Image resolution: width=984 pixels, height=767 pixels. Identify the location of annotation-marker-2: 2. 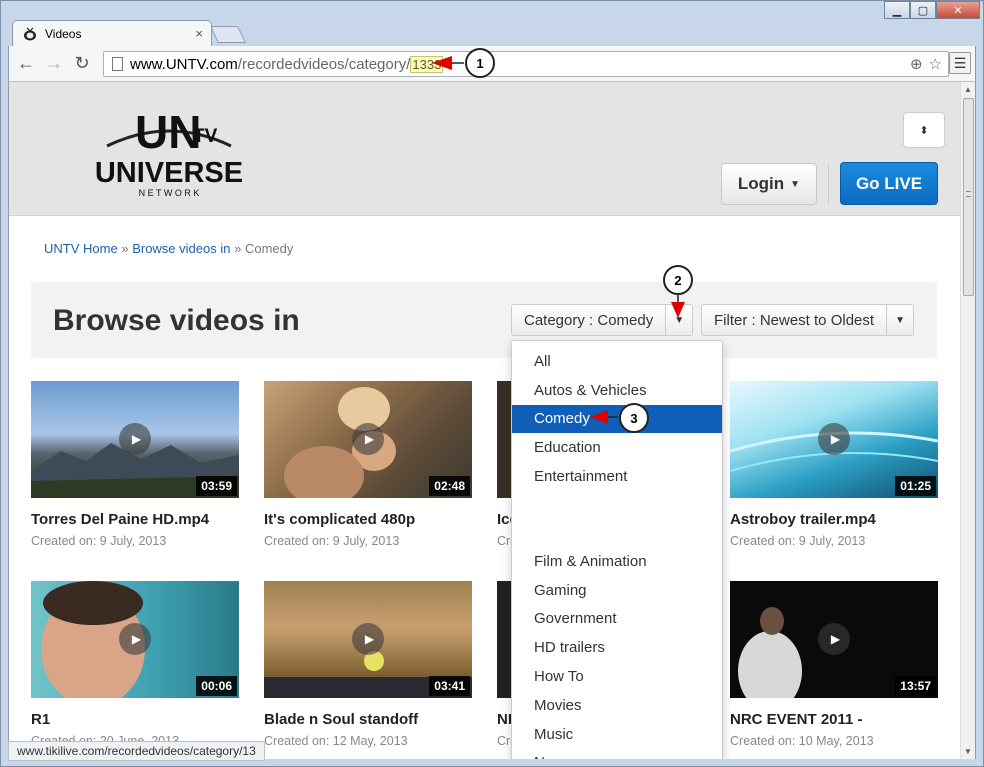
(678, 280).